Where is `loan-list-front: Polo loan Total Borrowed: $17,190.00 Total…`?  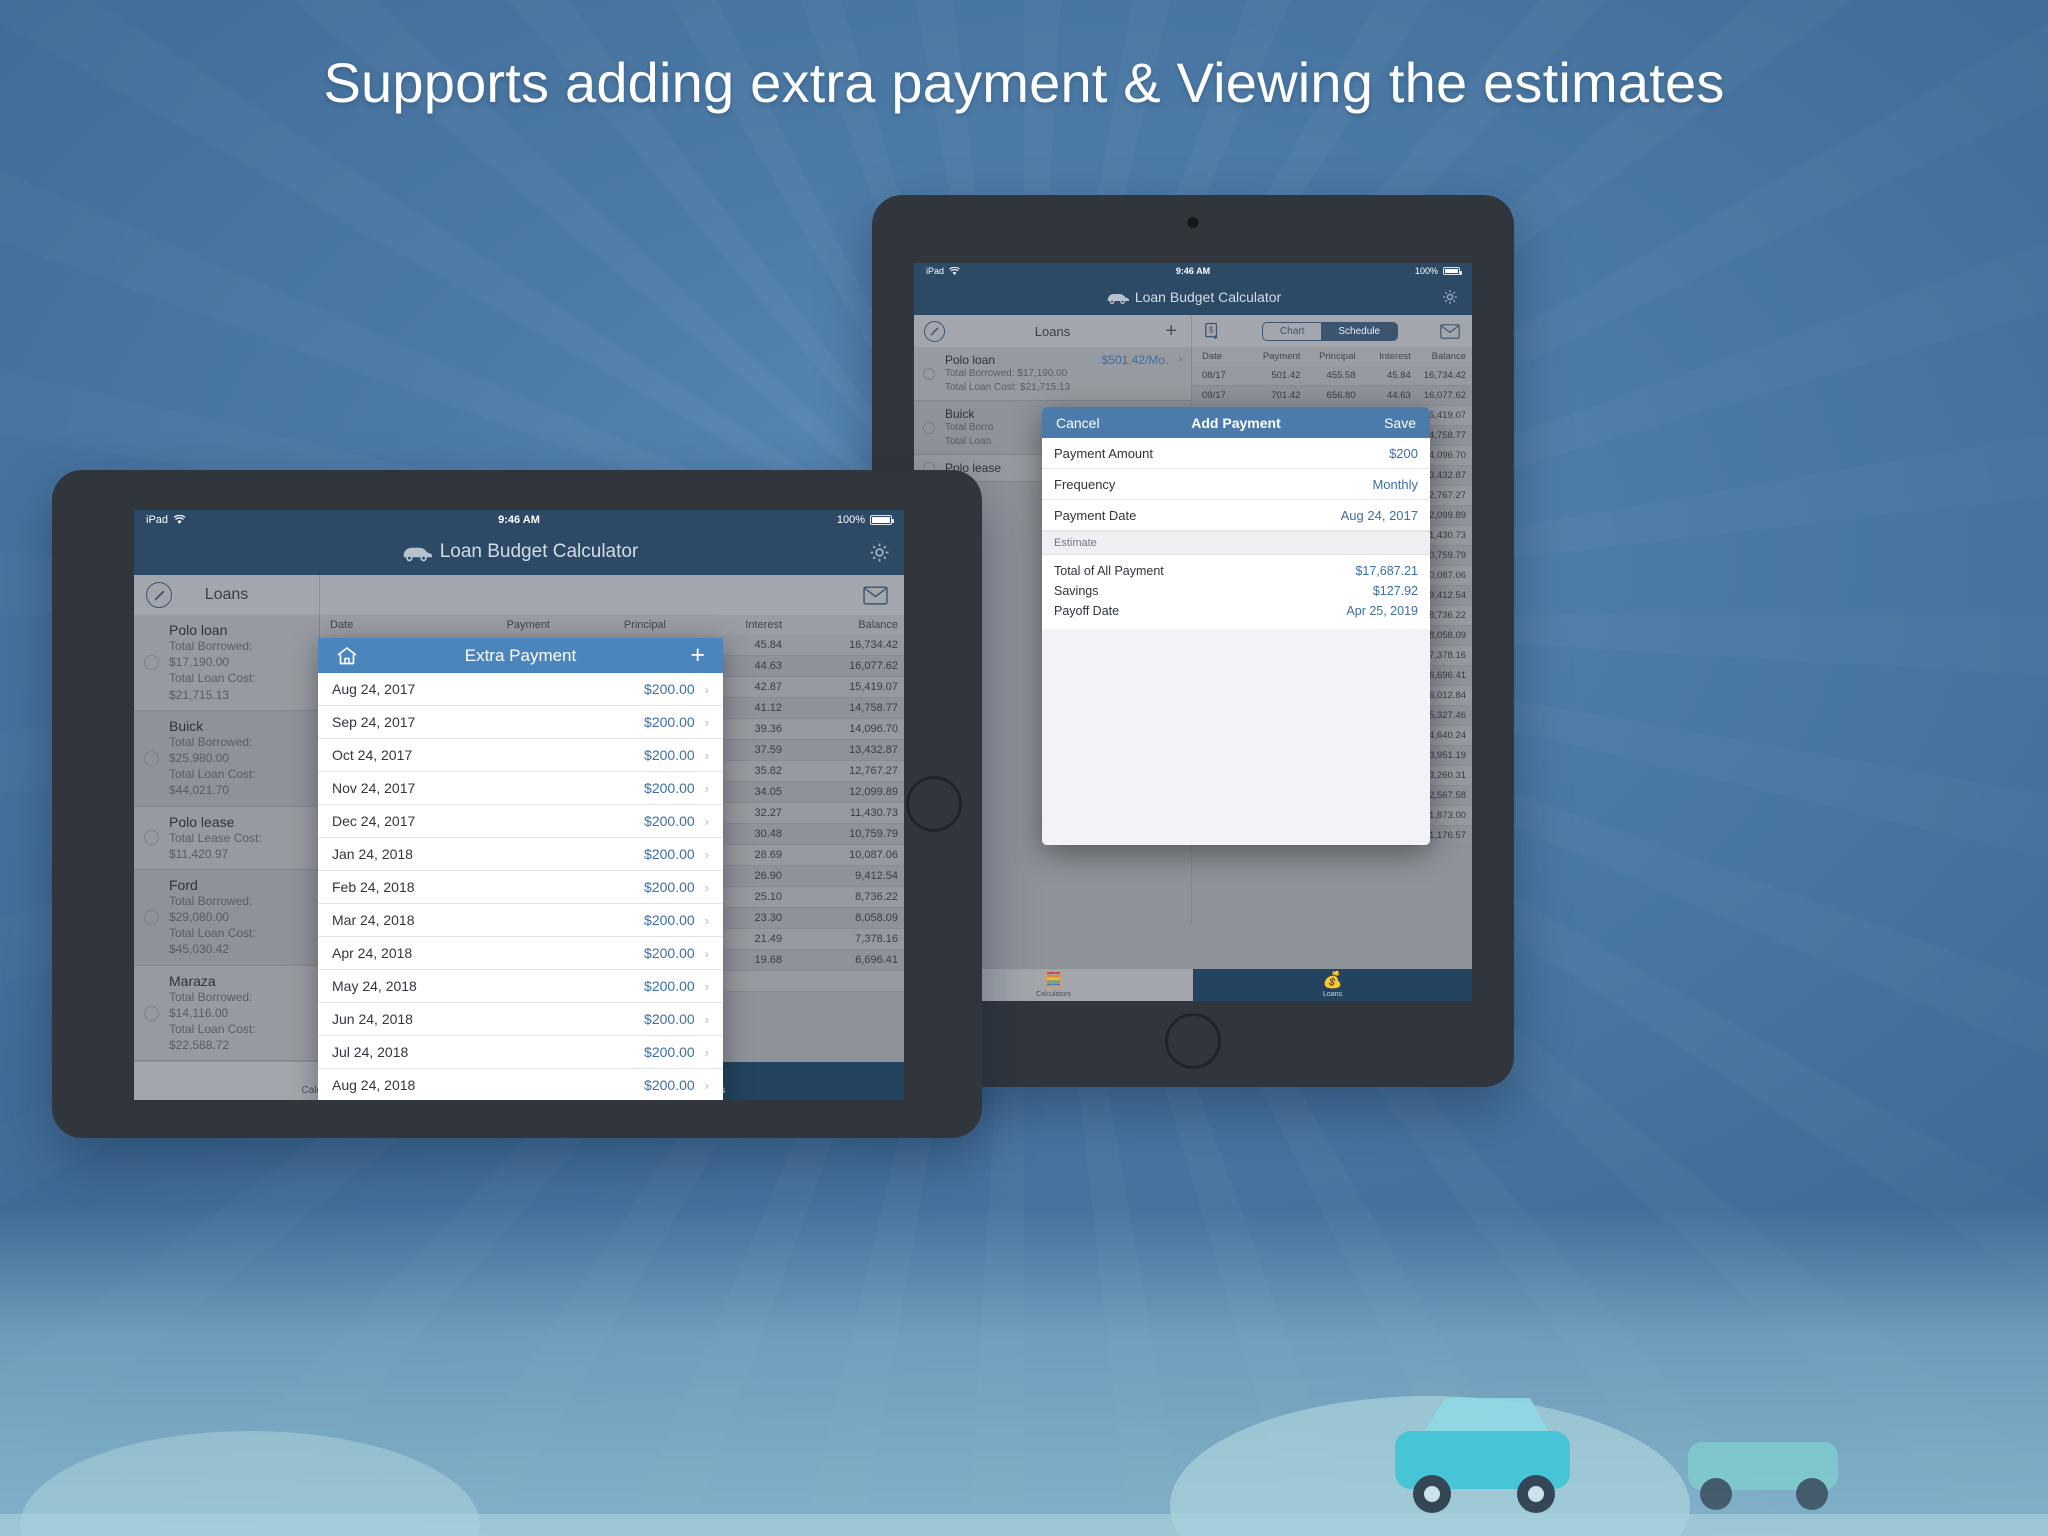
loan-list-front: Polo loan Total Borrowed: $17,190.00 Total… is located at coordinates (227, 838).